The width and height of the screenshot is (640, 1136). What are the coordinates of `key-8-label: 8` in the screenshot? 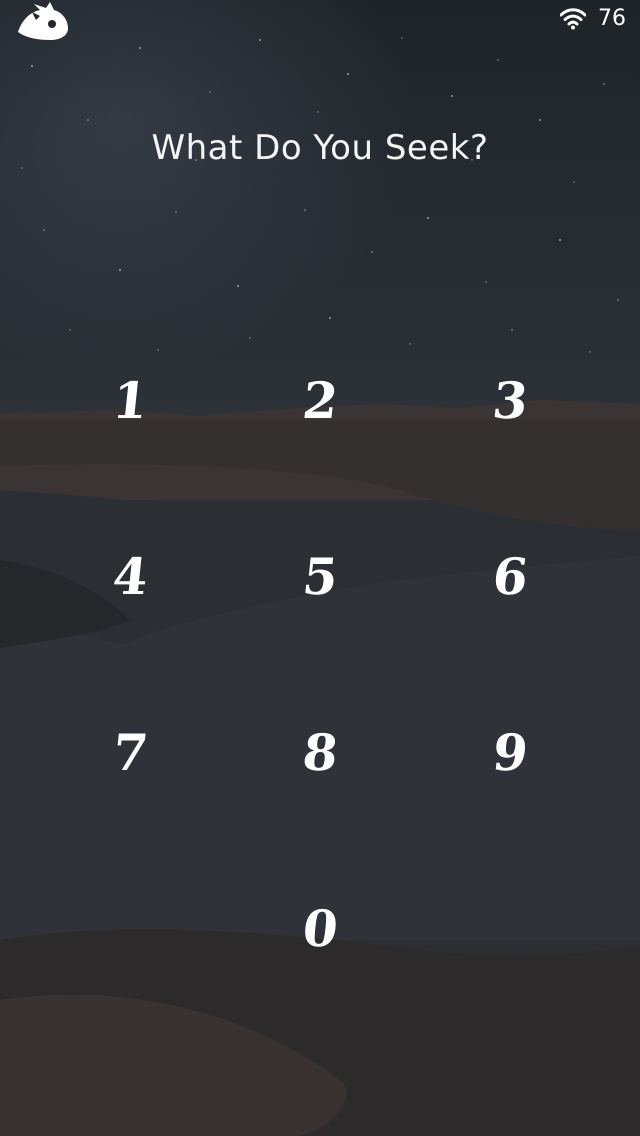 It's located at (320, 752).